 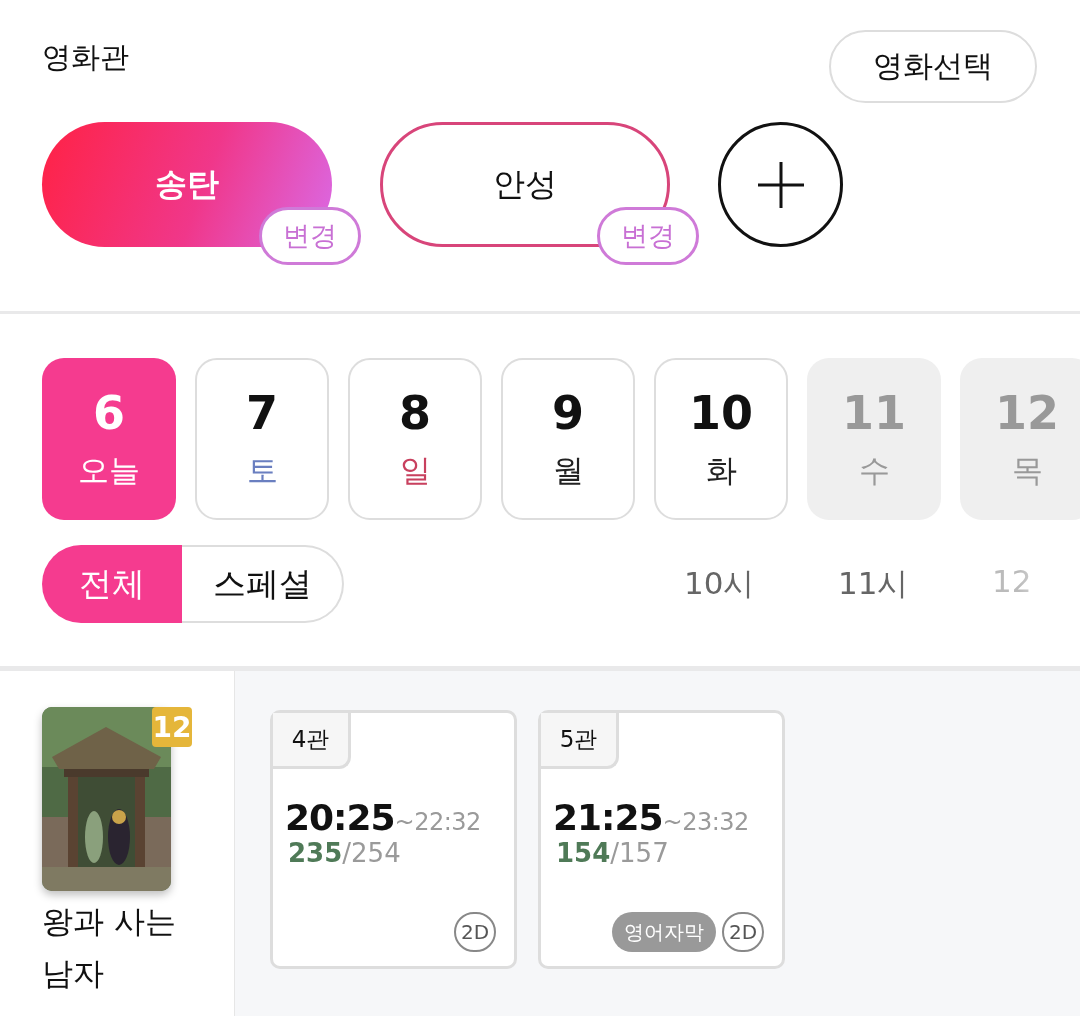 What do you see at coordinates (580, 741) in the screenshot?
I see `hall-label: 5관` at bounding box center [580, 741].